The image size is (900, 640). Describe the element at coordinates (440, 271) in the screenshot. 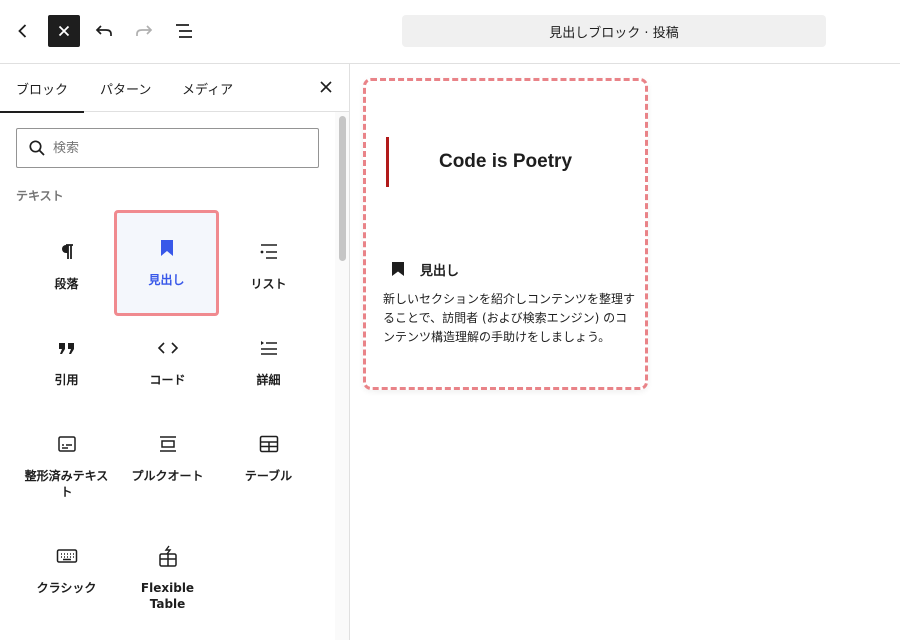

I see `preview-block-name: 見出し` at that location.